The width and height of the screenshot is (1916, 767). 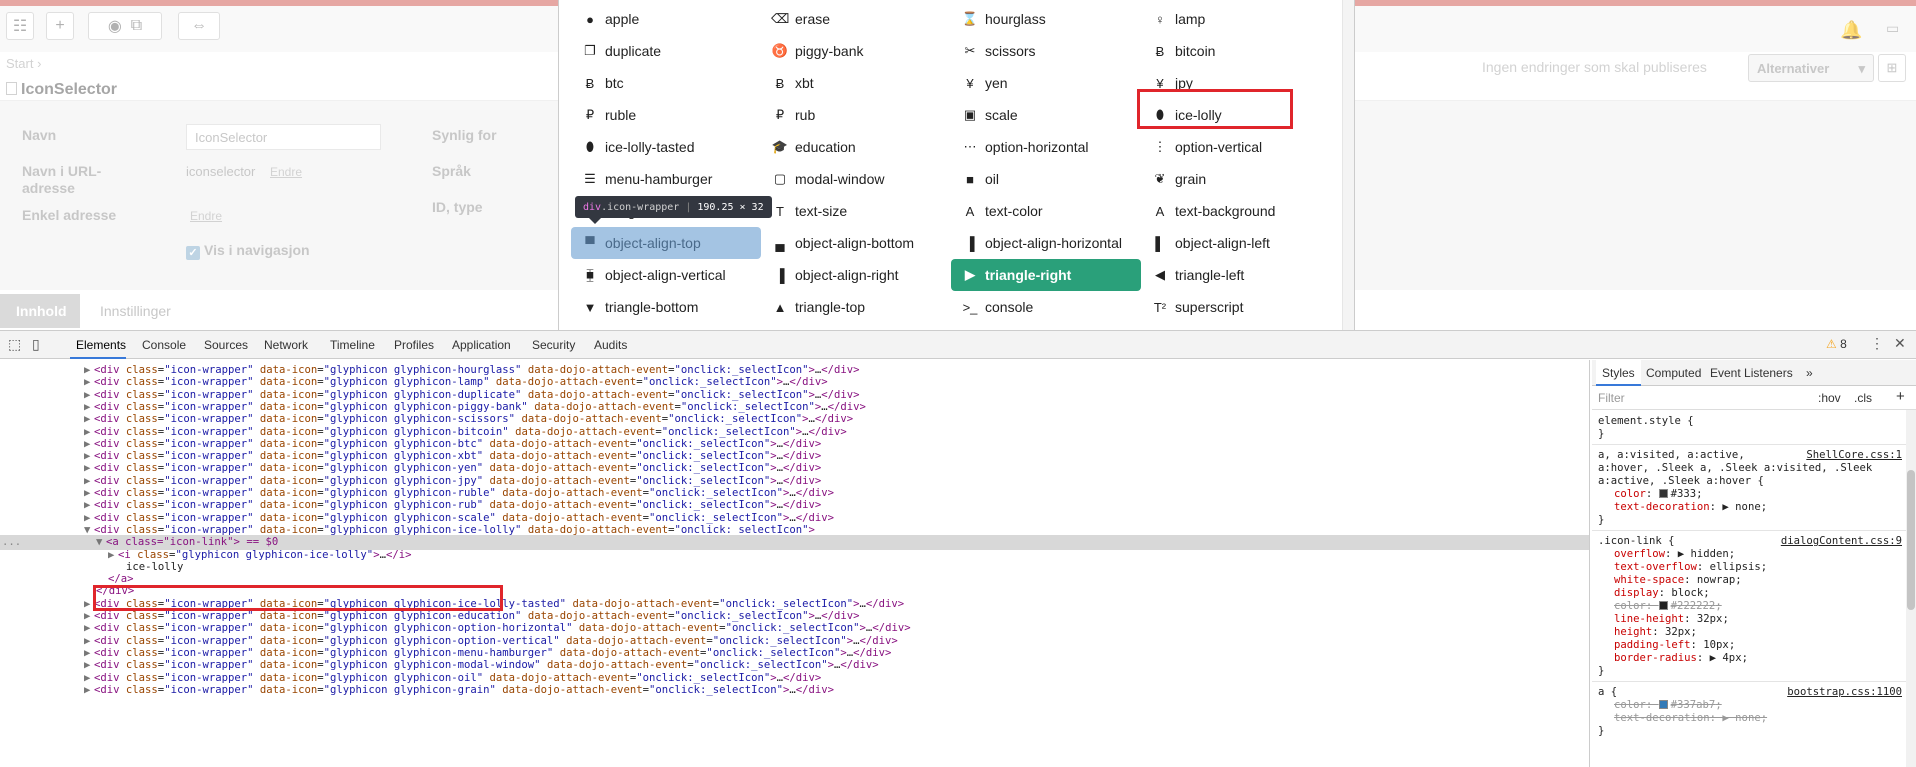 I want to click on icon-wrapper-option-horizontal: ⋯ option-horizontal, so click(x=1046, y=147).